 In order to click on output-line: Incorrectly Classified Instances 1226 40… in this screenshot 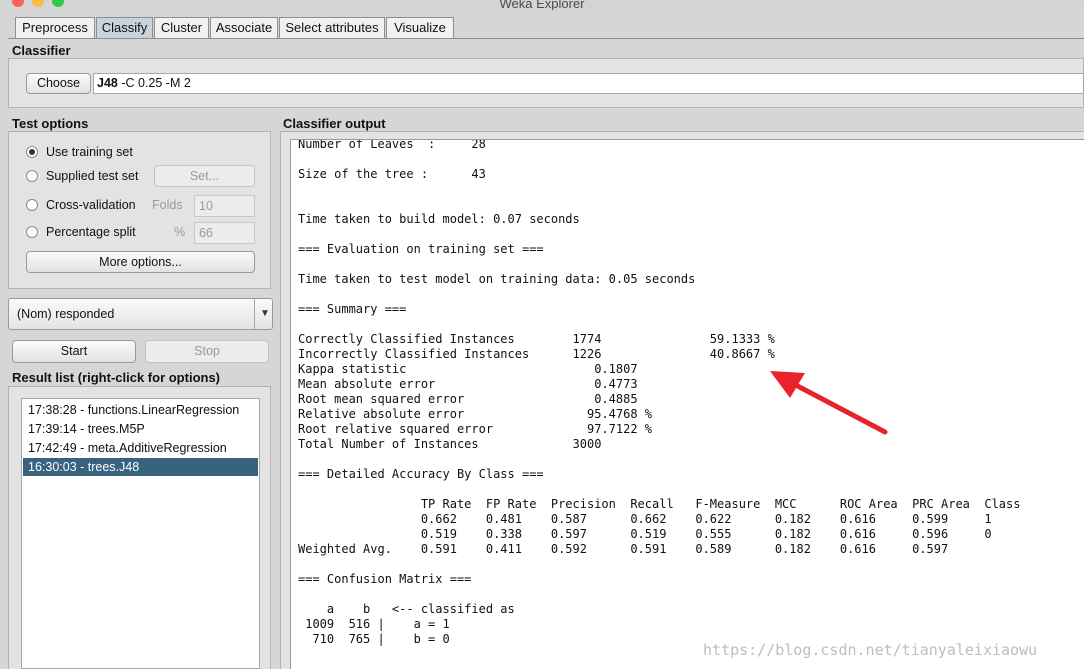, I will do `click(536, 354)`.